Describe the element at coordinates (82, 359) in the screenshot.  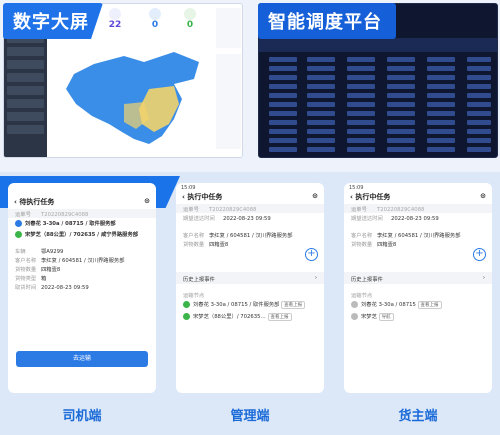
I see `start-transport-button: 去运输` at that location.